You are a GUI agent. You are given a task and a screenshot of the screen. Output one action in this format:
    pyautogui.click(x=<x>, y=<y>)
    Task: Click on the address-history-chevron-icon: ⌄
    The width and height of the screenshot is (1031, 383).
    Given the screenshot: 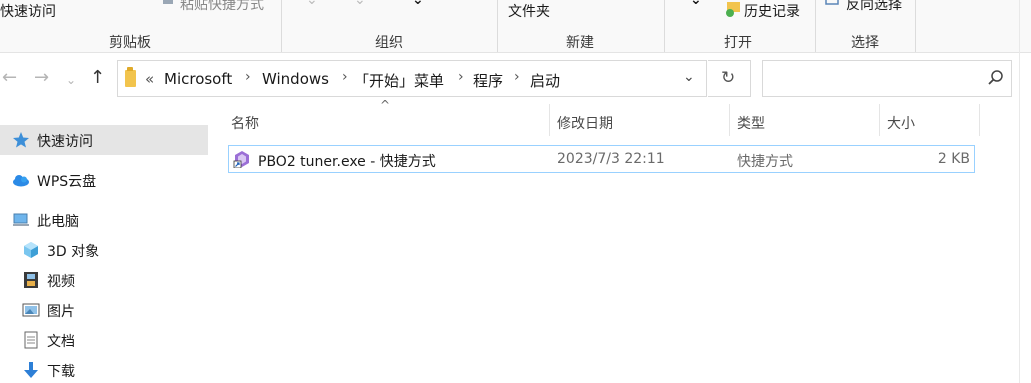 What is the action you would take?
    pyautogui.click(x=689, y=77)
    